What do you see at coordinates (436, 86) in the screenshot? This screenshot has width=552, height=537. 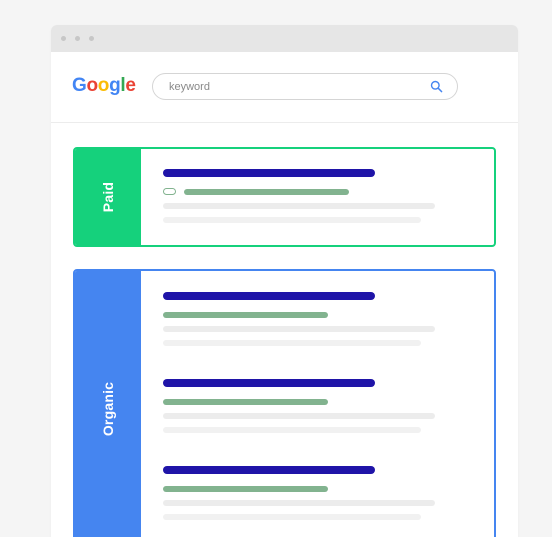 I see `search-icon` at bounding box center [436, 86].